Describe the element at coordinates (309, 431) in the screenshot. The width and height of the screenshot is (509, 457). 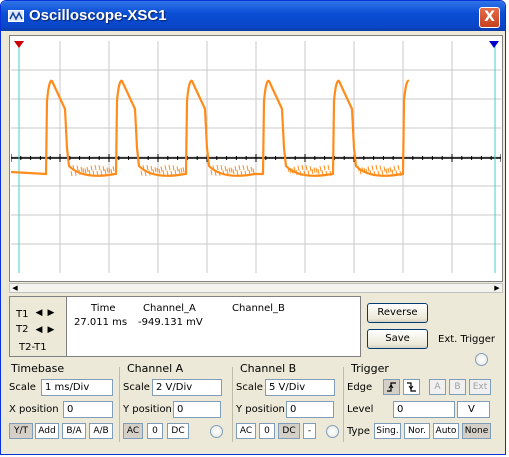
I see `channel-b-invert-button: -` at that location.